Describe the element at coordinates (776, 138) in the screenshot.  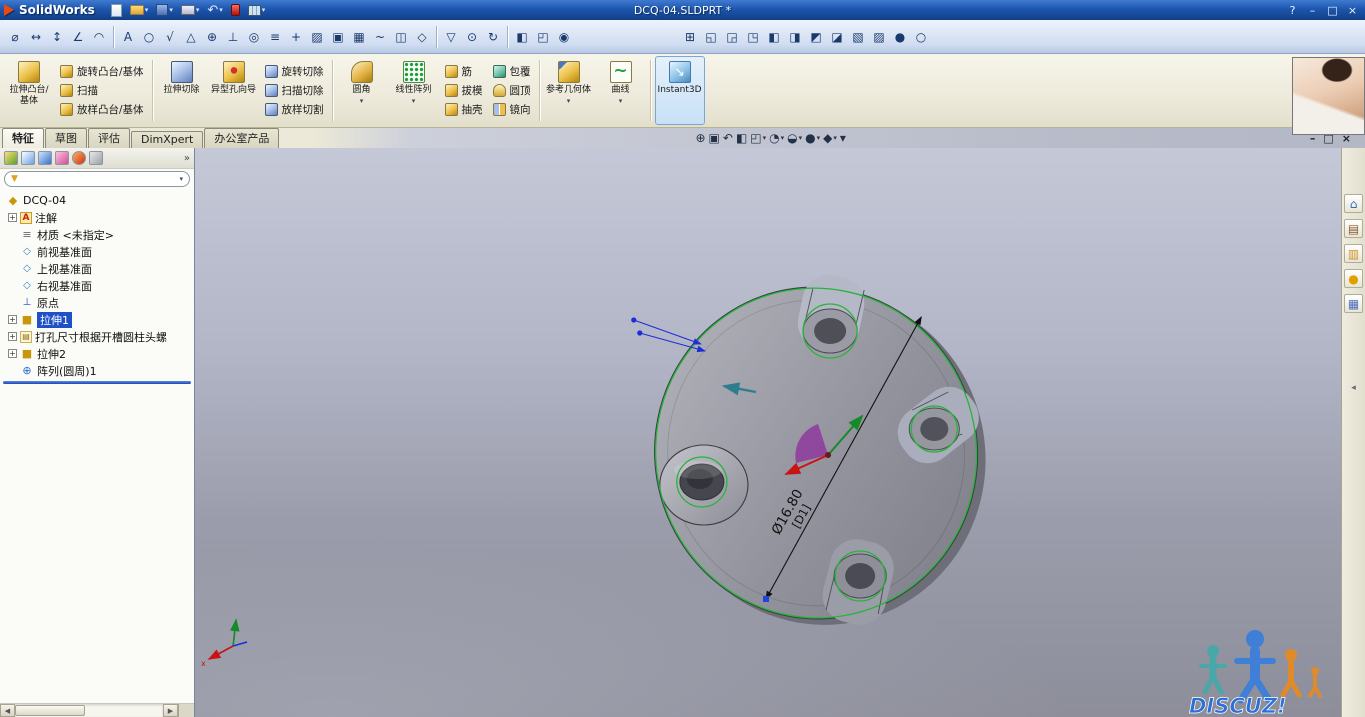
I see `display-style-button: ◔ ▾` at that location.